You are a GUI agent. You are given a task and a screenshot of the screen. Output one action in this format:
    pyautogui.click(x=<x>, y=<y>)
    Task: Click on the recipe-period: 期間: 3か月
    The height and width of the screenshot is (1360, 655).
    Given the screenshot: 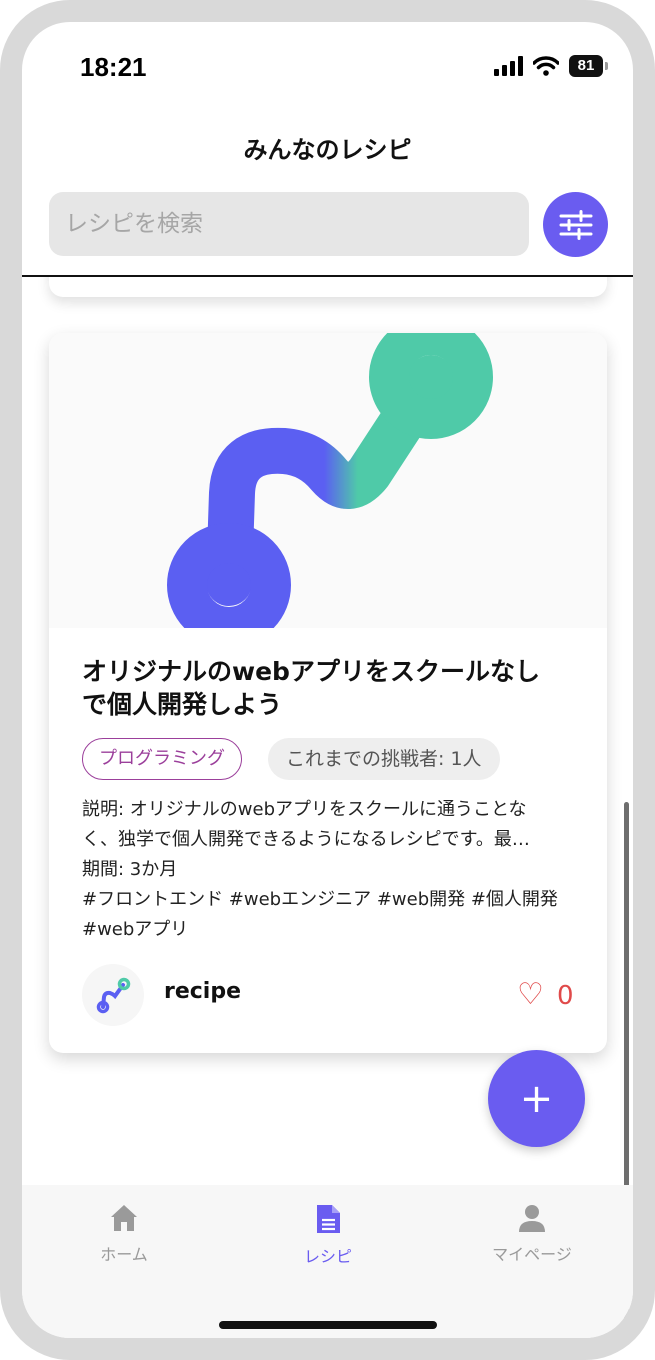 What is the action you would take?
    pyautogui.click(x=130, y=869)
    